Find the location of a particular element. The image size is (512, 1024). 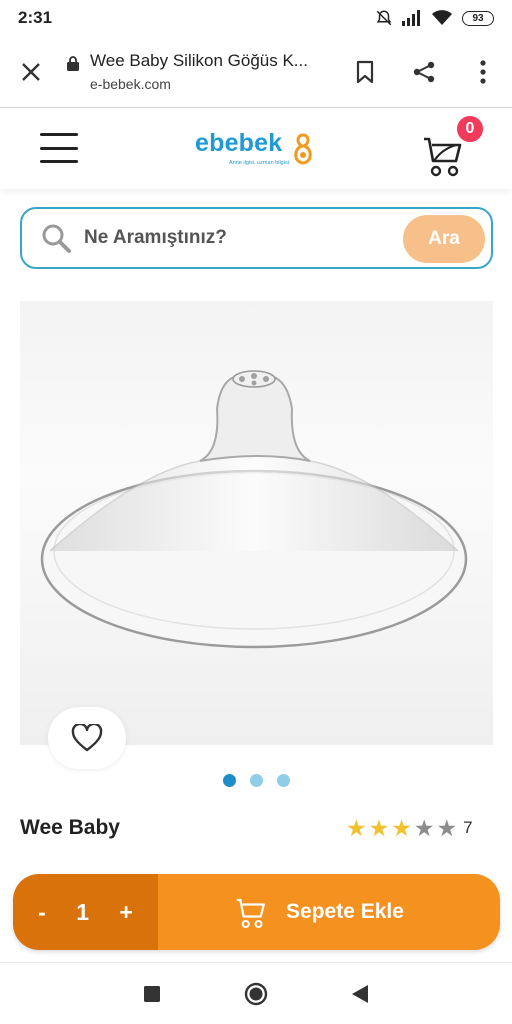

add-to-cart-button: Sepete Ekle is located at coordinates (329, 912).